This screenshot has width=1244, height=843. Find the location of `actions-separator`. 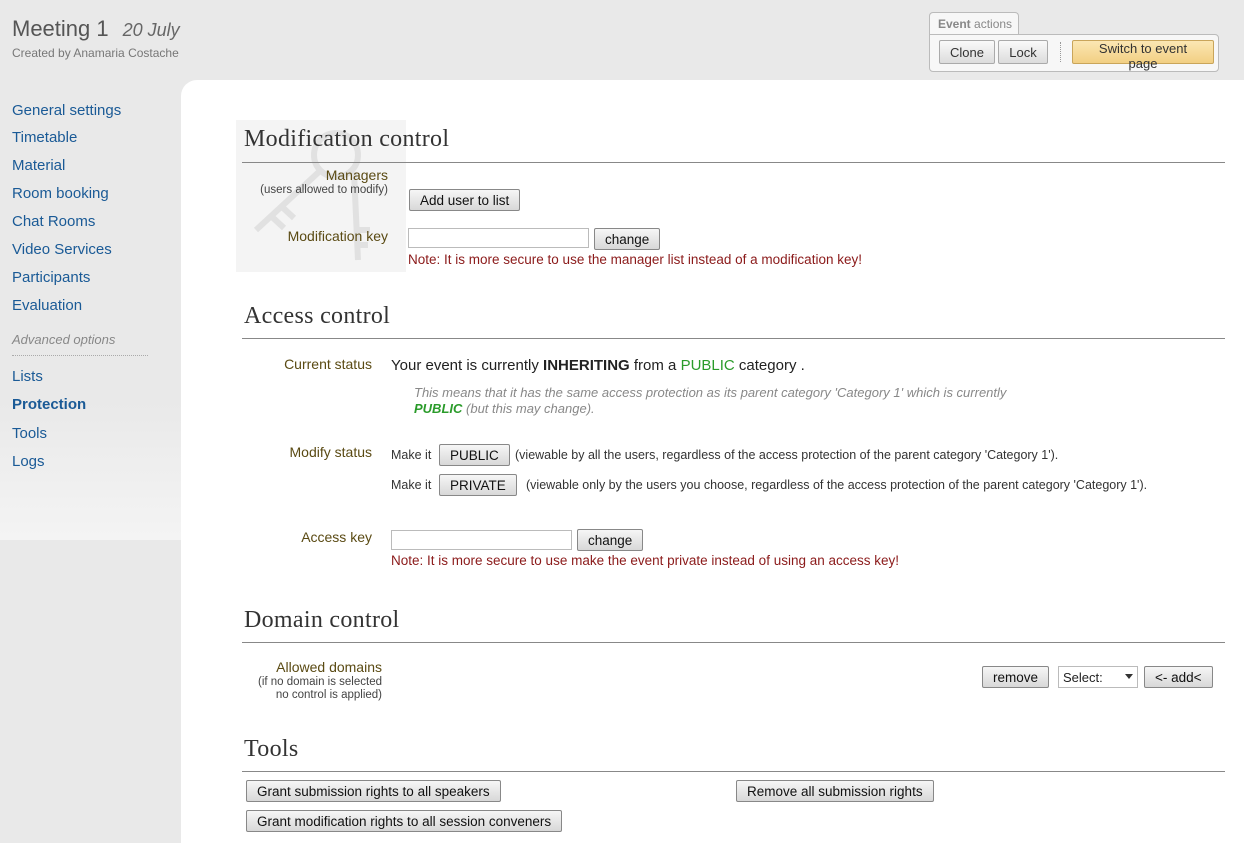

actions-separator is located at coordinates (1060, 52).